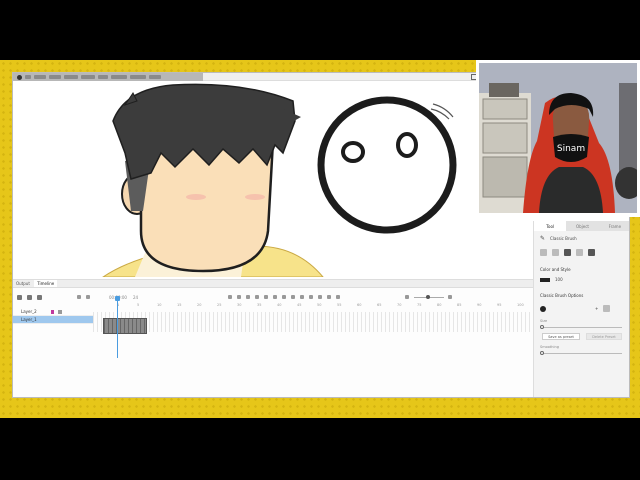 The width and height of the screenshot is (640, 480). What do you see at coordinates (399, 305) in the screenshot?
I see `ruler-tick-label: 70` at bounding box center [399, 305].